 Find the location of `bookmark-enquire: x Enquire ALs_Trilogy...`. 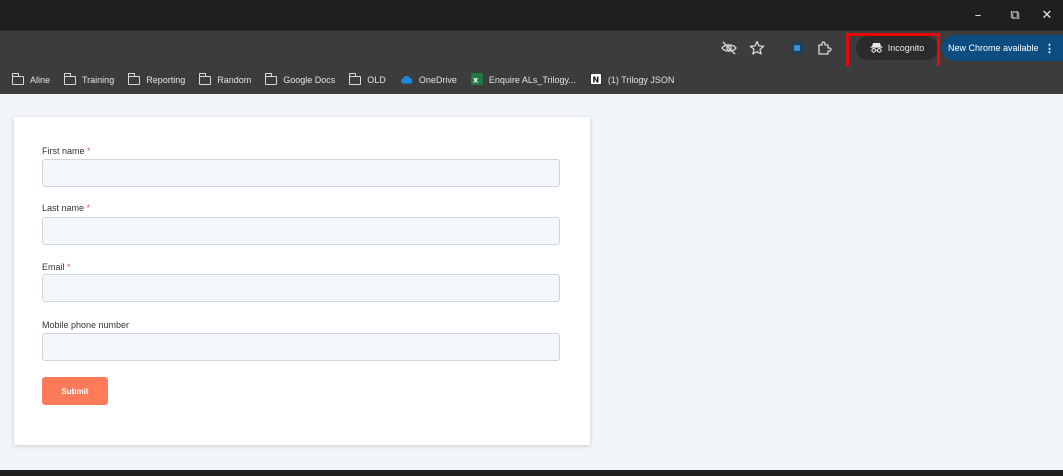

bookmark-enquire: x Enquire ALs_Trilogy... is located at coordinates (523, 80).